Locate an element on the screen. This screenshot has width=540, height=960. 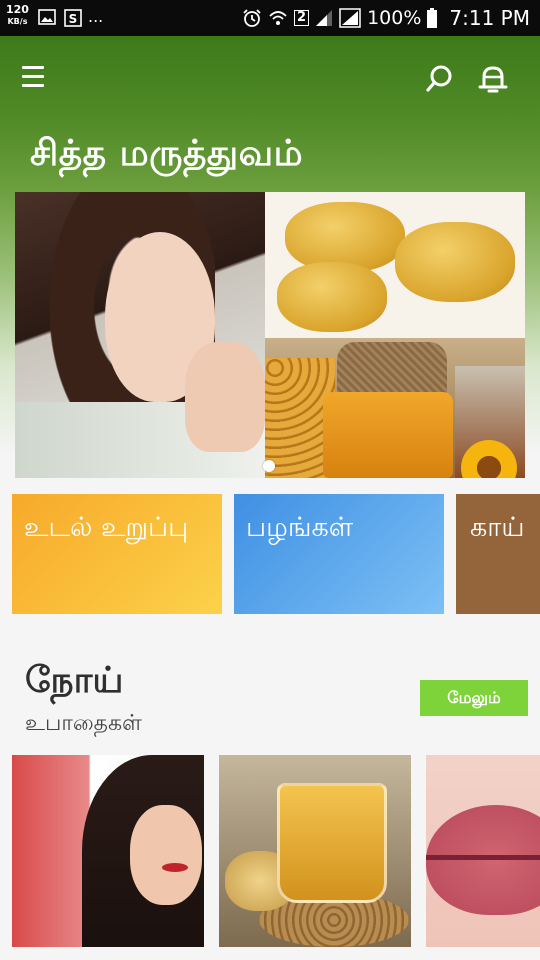
card-lips-shape is located at coordinates (175, 867).